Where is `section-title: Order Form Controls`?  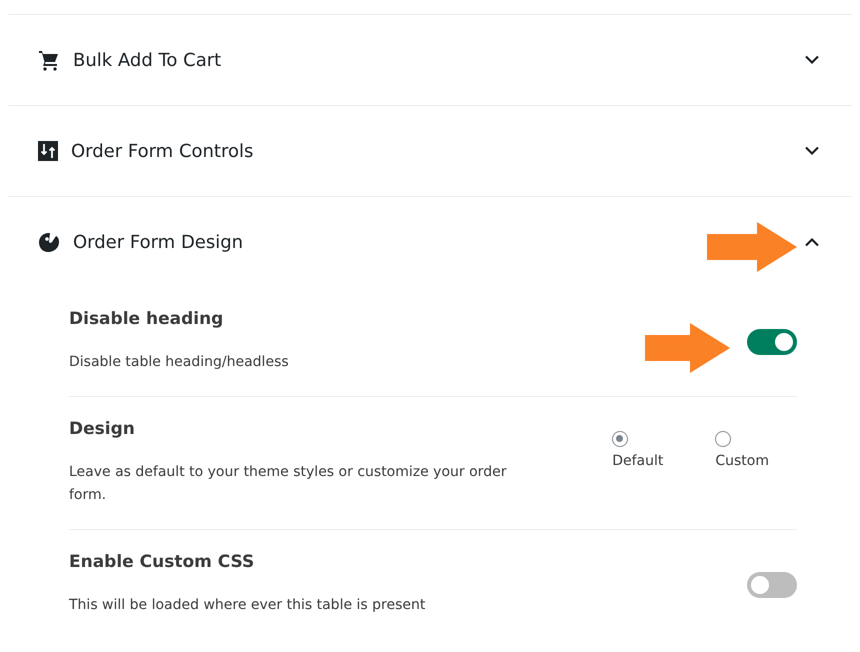 section-title: Order Form Controls is located at coordinates (162, 151).